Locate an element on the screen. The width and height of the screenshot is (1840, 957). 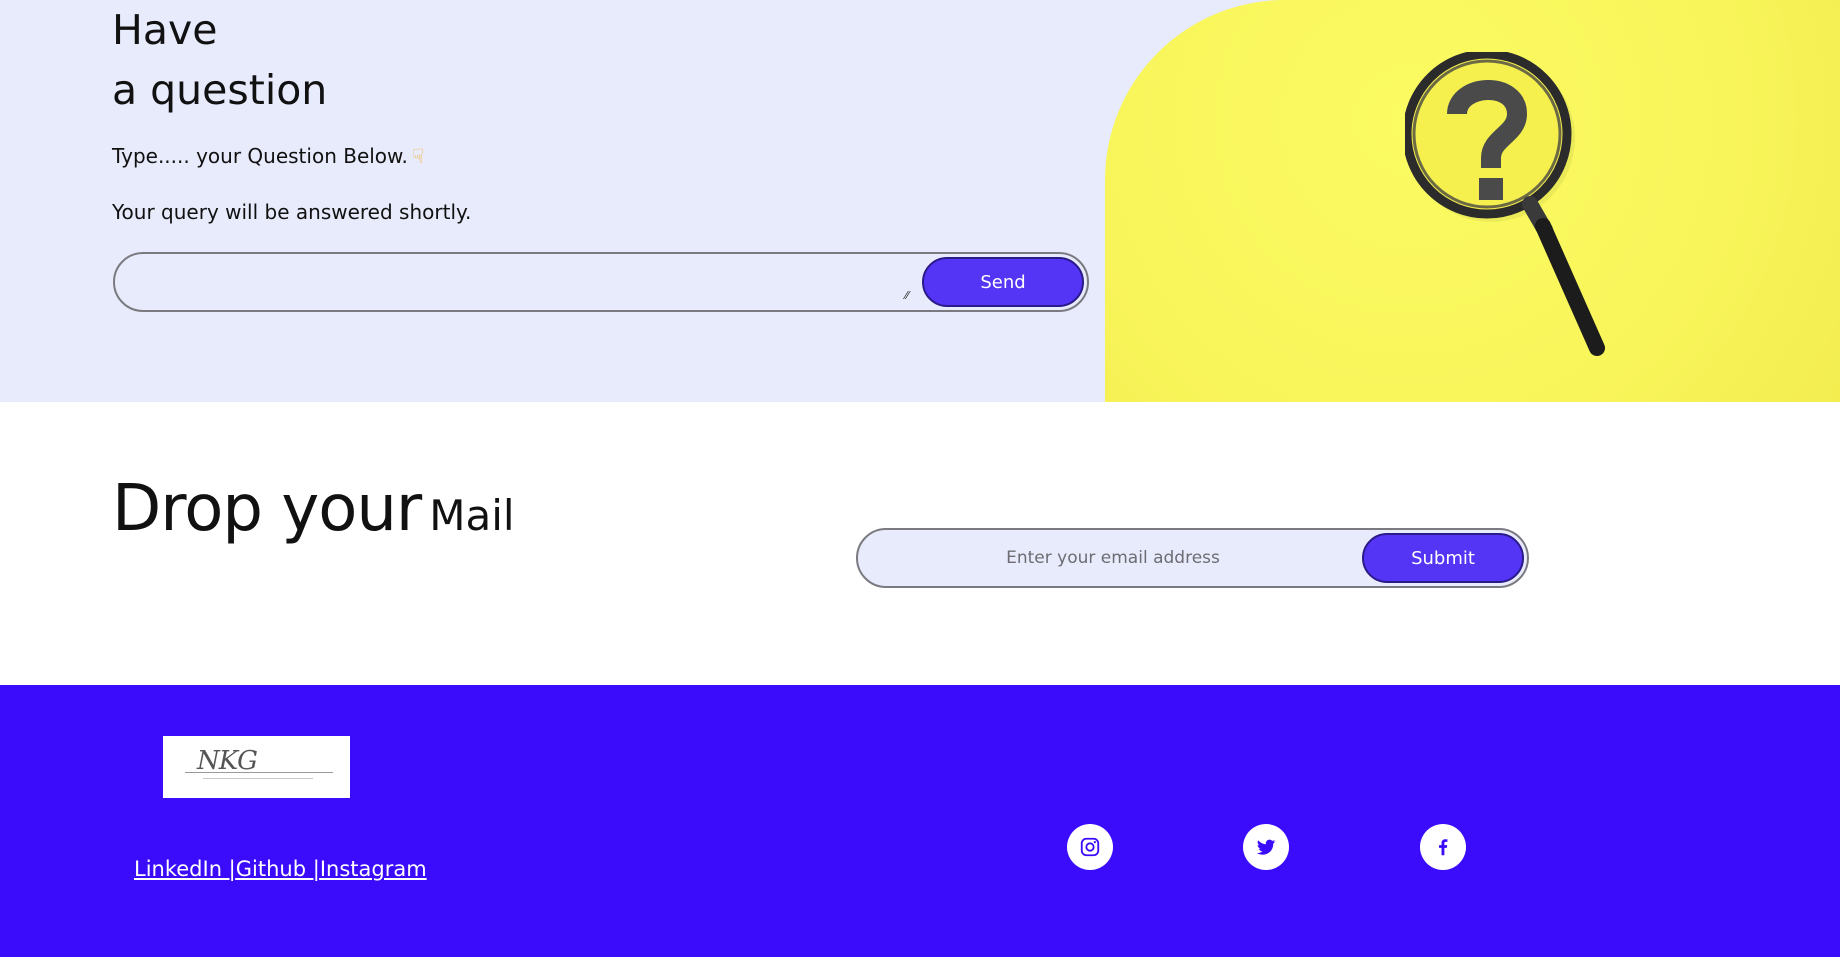
pointing-down-hand-icon: ☟ is located at coordinates (418, 156).